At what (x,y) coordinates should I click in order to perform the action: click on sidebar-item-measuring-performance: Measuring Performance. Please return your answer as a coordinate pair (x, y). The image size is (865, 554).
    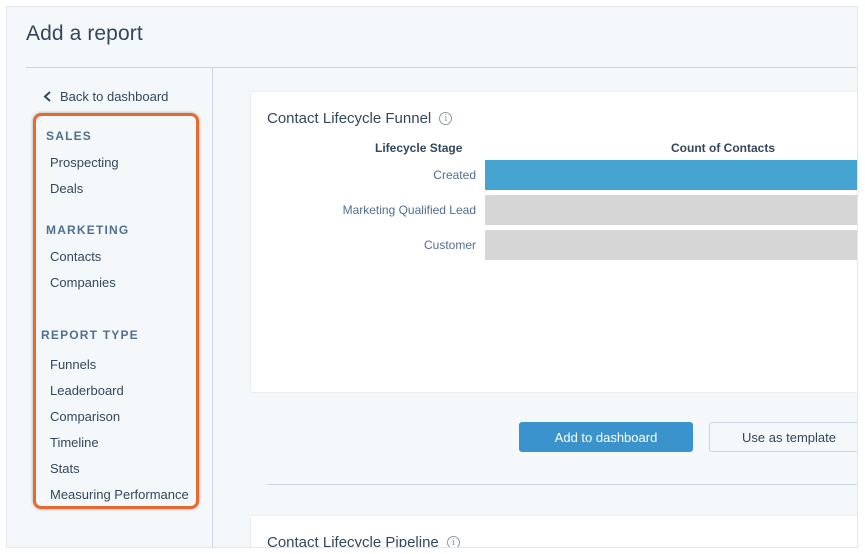
    Looking at the image, I should click on (119, 494).